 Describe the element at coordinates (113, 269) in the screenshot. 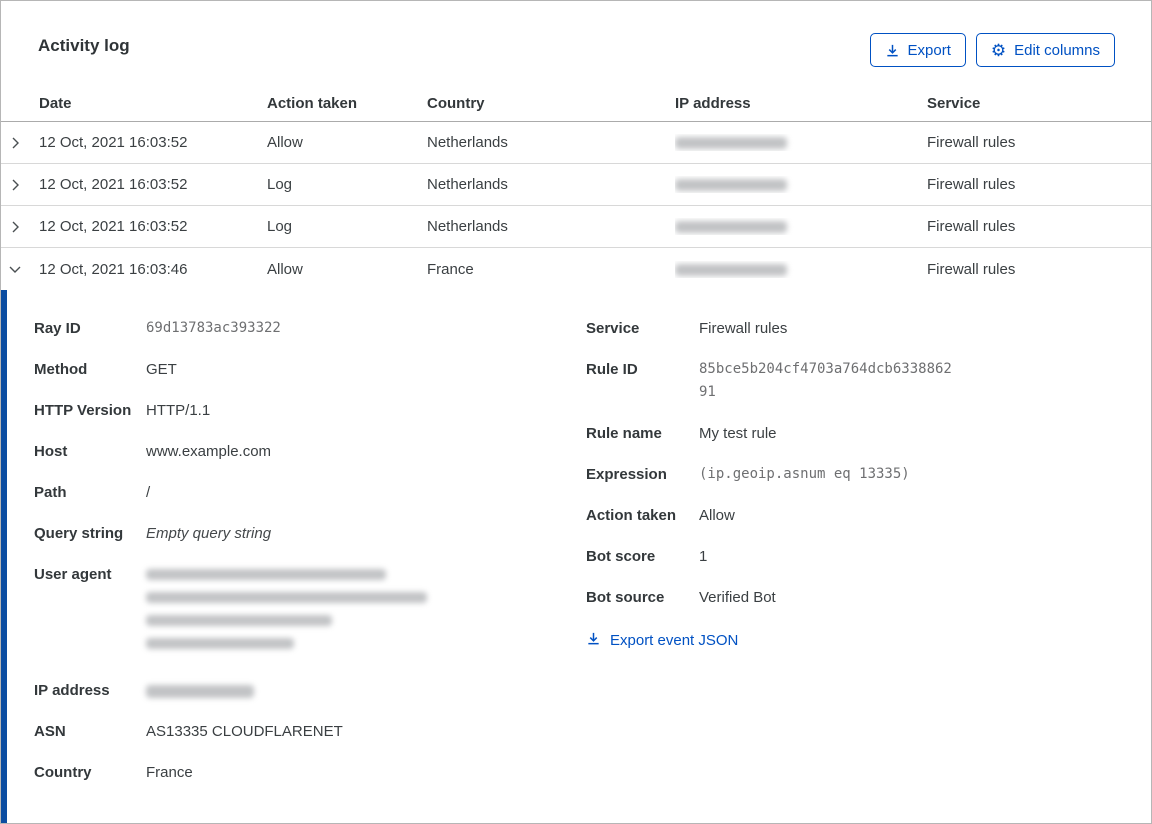

I see `cell-date: 12 Oct, 2021 16:03:46` at that location.